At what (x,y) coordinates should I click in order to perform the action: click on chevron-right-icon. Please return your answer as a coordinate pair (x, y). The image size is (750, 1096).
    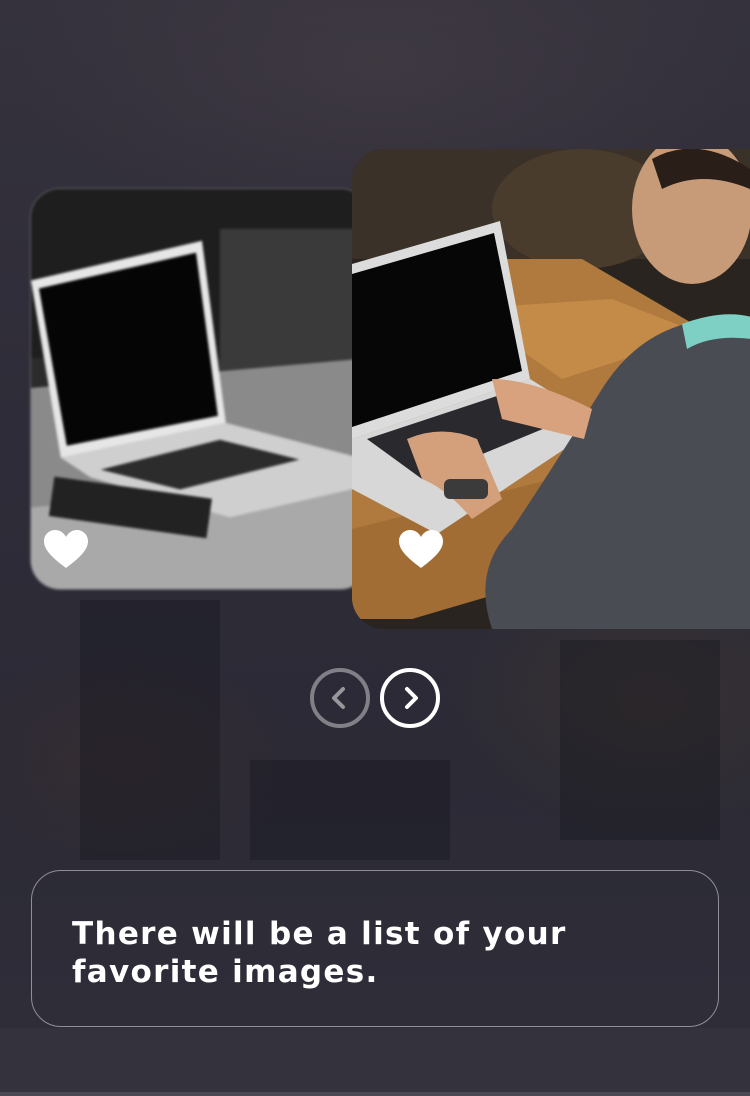
    Looking at the image, I should click on (411, 698).